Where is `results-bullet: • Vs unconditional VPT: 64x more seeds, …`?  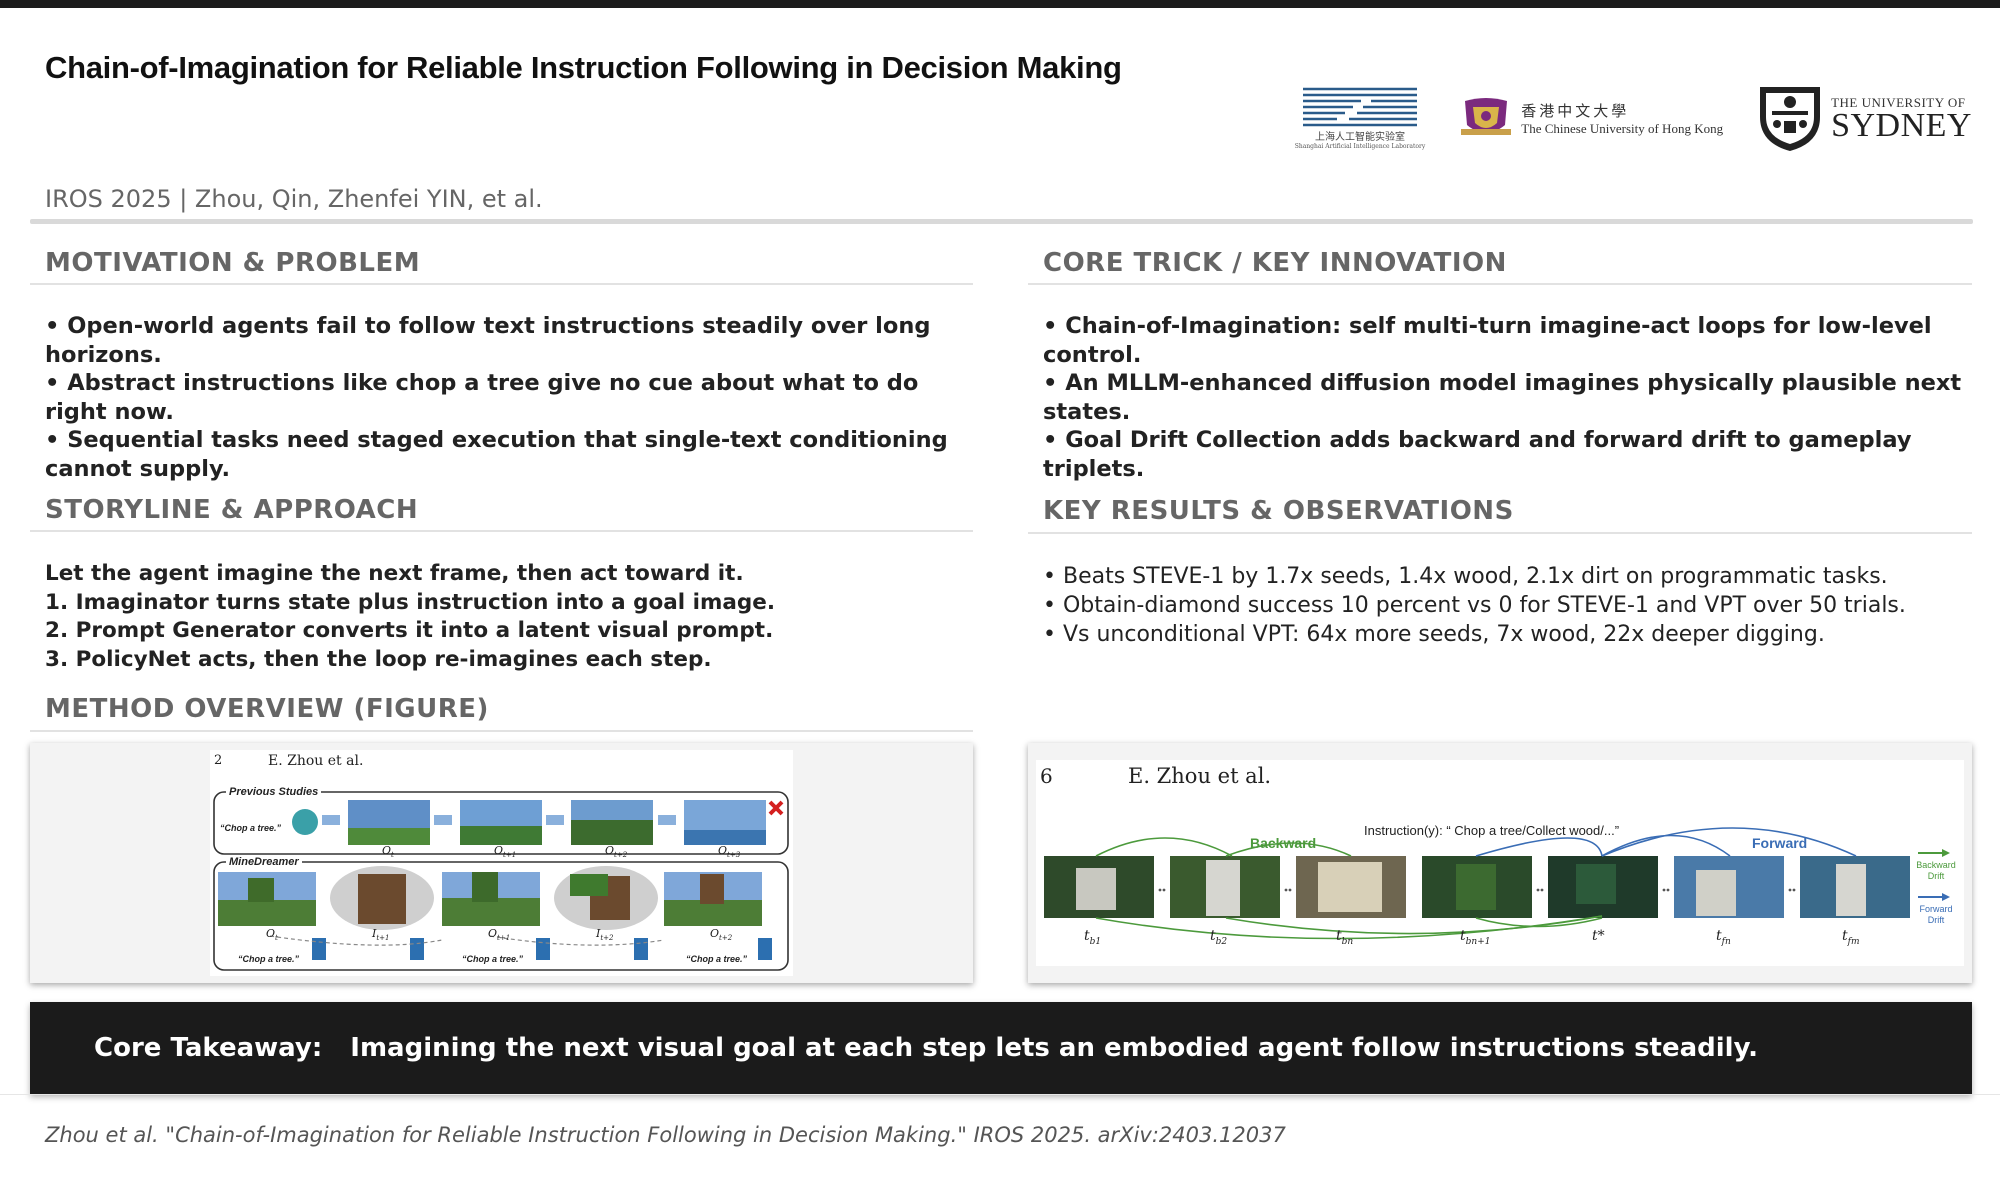 results-bullet: • Vs unconditional VPT: 64x more seeds, … is located at coordinates (1434, 634).